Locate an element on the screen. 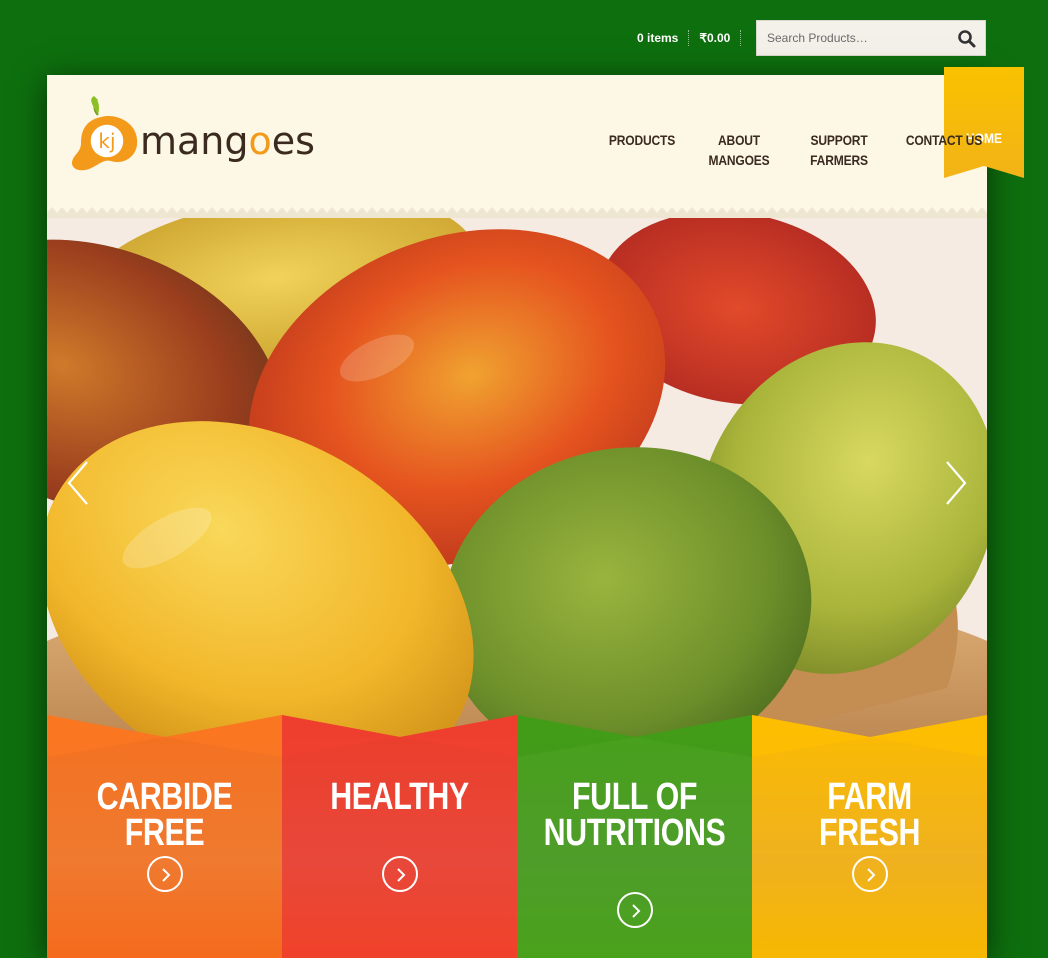 The image size is (1048, 958). cart-total: ₹0.00 is located at coordinates (714, 38).